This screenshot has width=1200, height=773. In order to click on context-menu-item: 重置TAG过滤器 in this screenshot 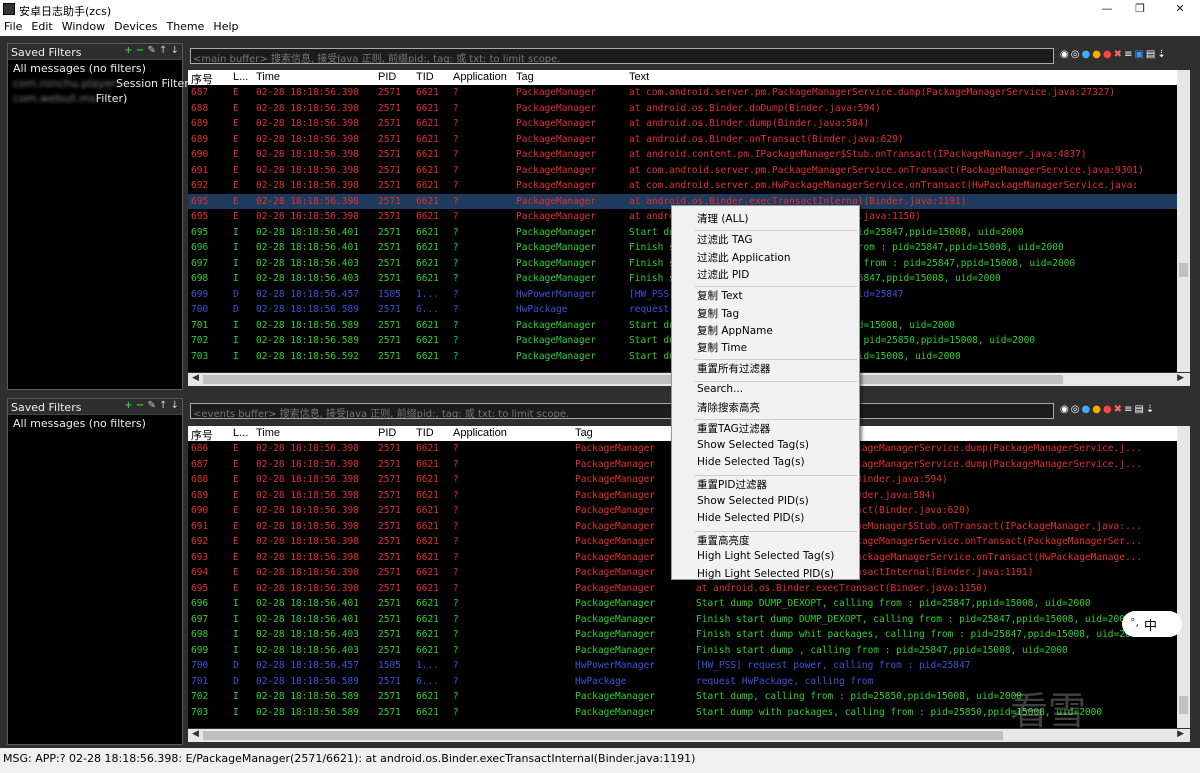, I will do `click(733, 428)`.